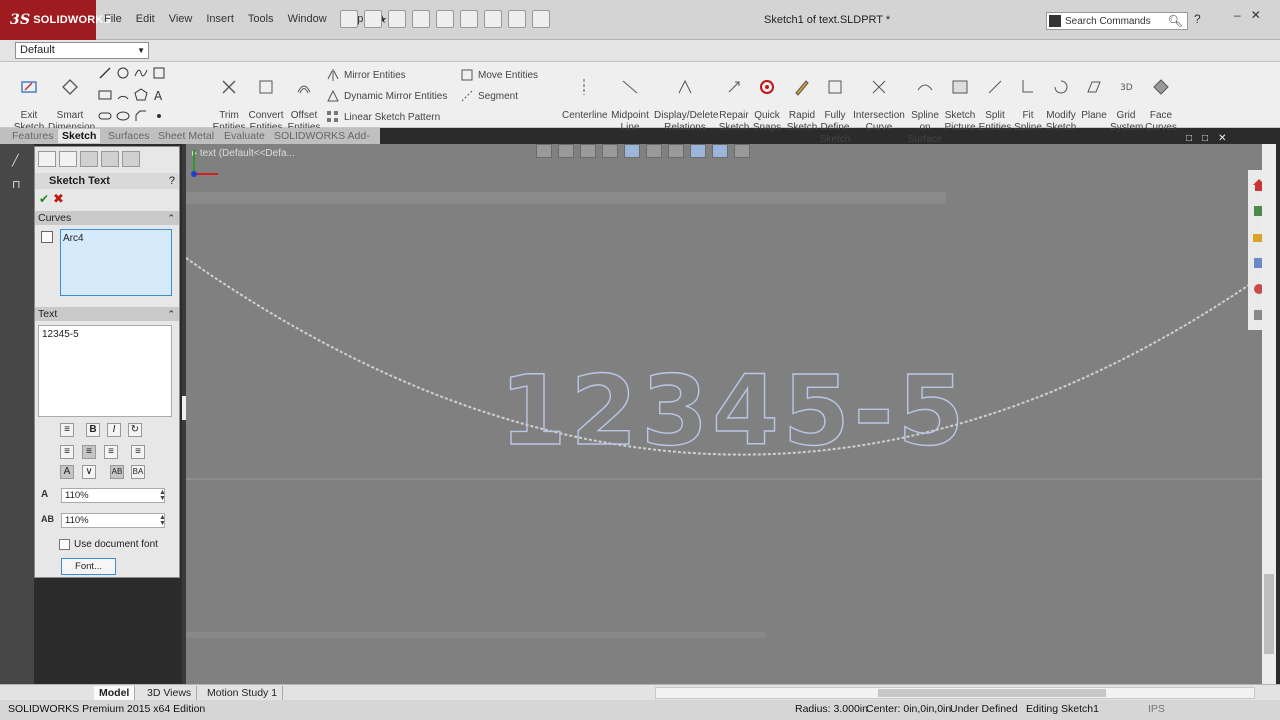 The image size is (1280, 720). I want to click on move-entities-button: Move Entities, so click(499, 75).